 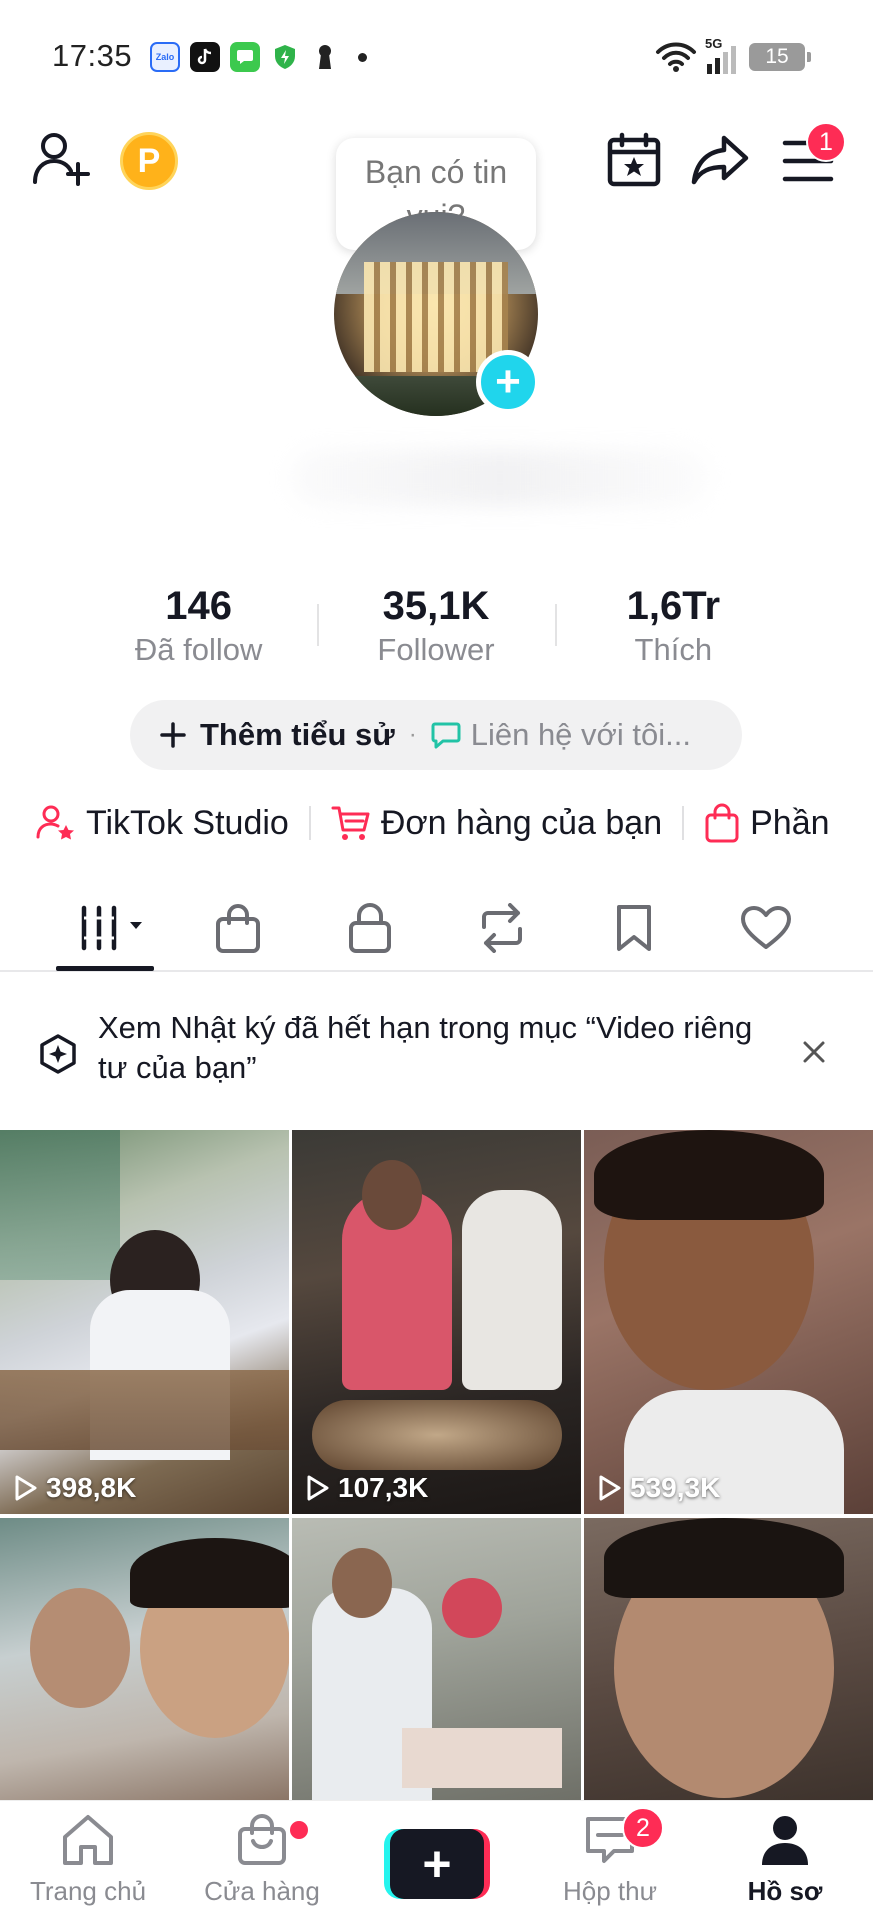 I want to click on shop-bag-icon, so click(x=238, y=928).